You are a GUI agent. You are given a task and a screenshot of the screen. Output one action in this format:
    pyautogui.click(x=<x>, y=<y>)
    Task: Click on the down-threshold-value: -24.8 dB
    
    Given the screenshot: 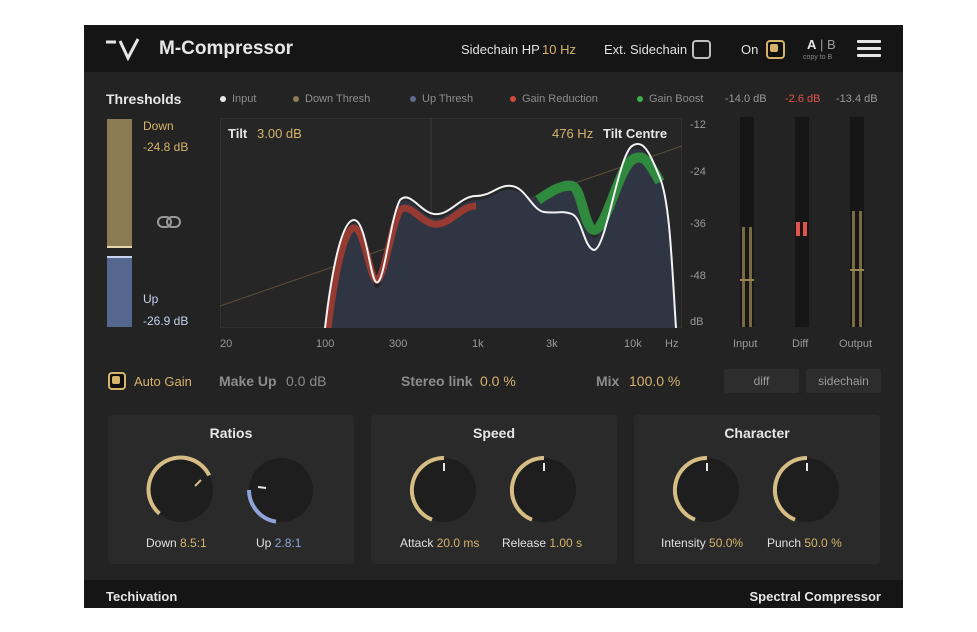 What is the action you would take?
    pyautogui.click(x=166, y=147)
    